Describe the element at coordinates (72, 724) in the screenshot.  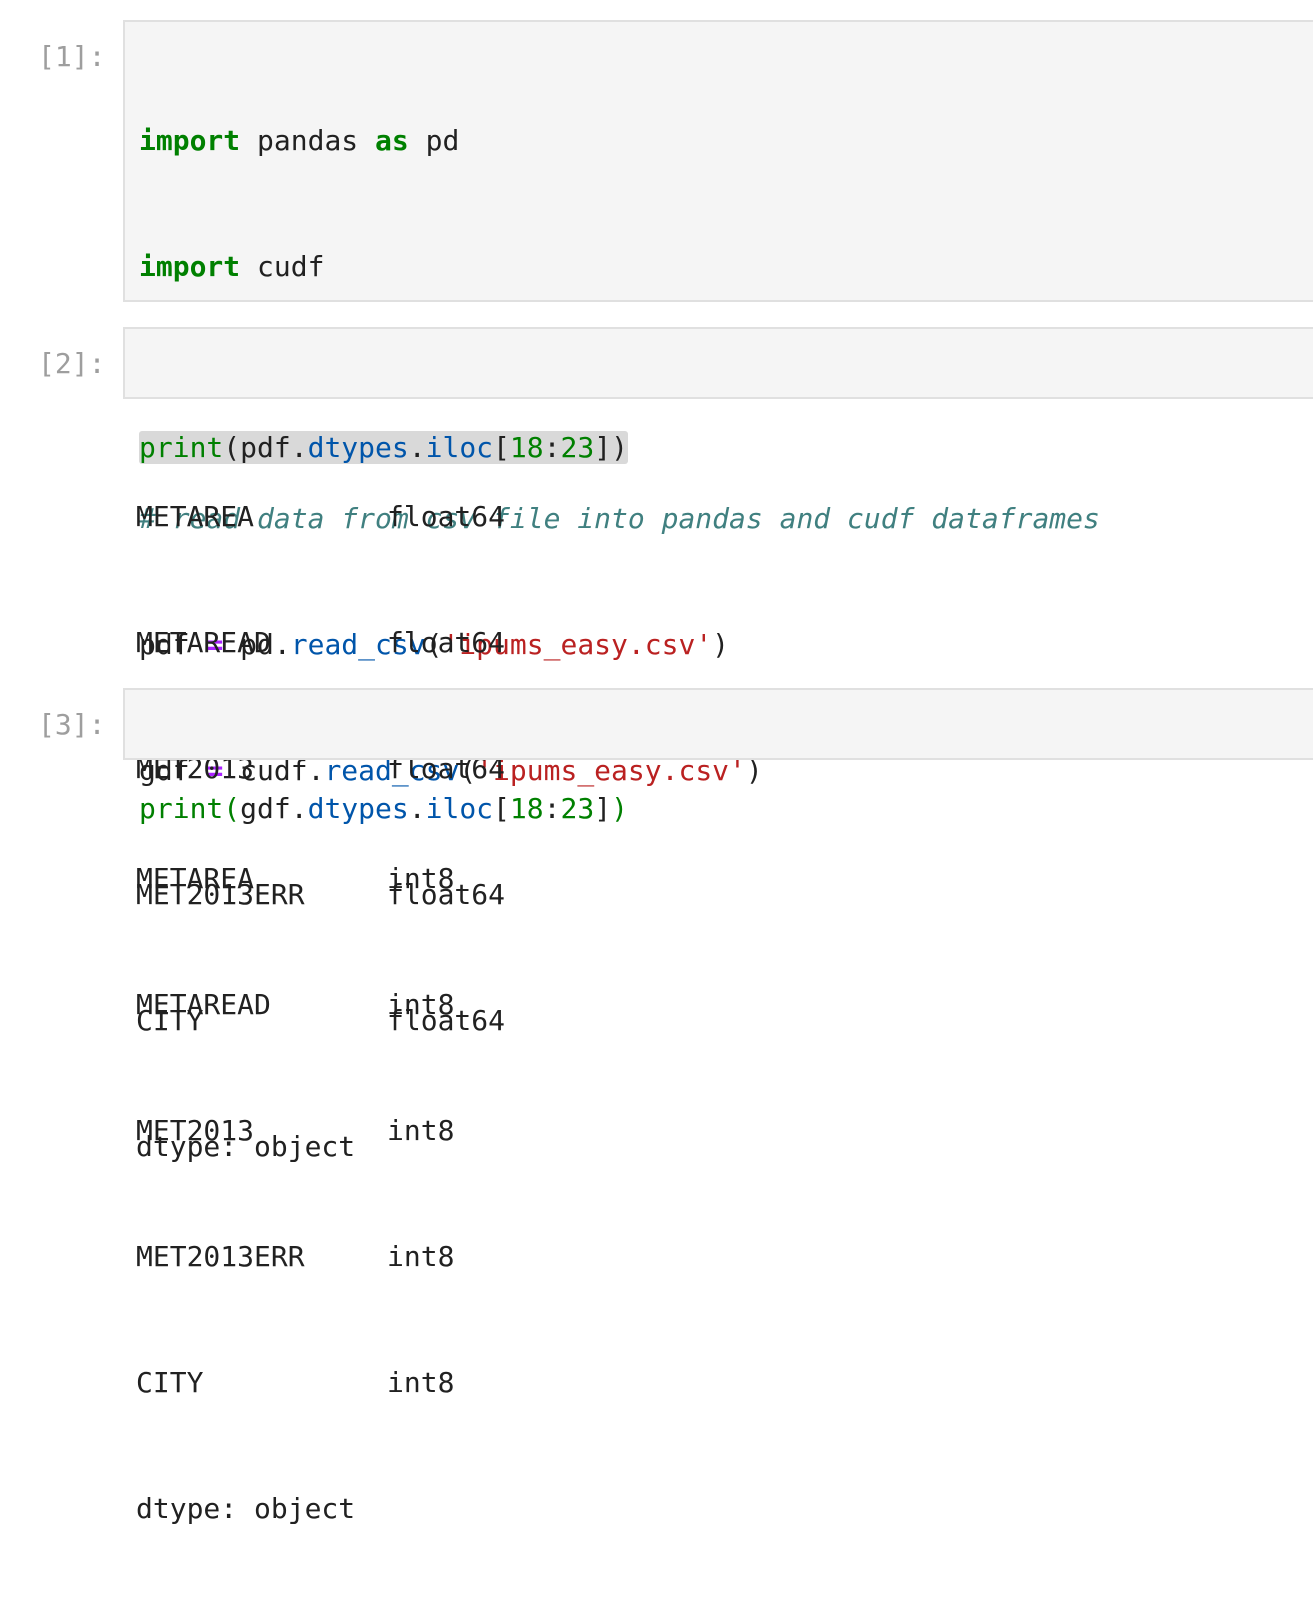
I see `cell-prompt: [3]:` at that location.